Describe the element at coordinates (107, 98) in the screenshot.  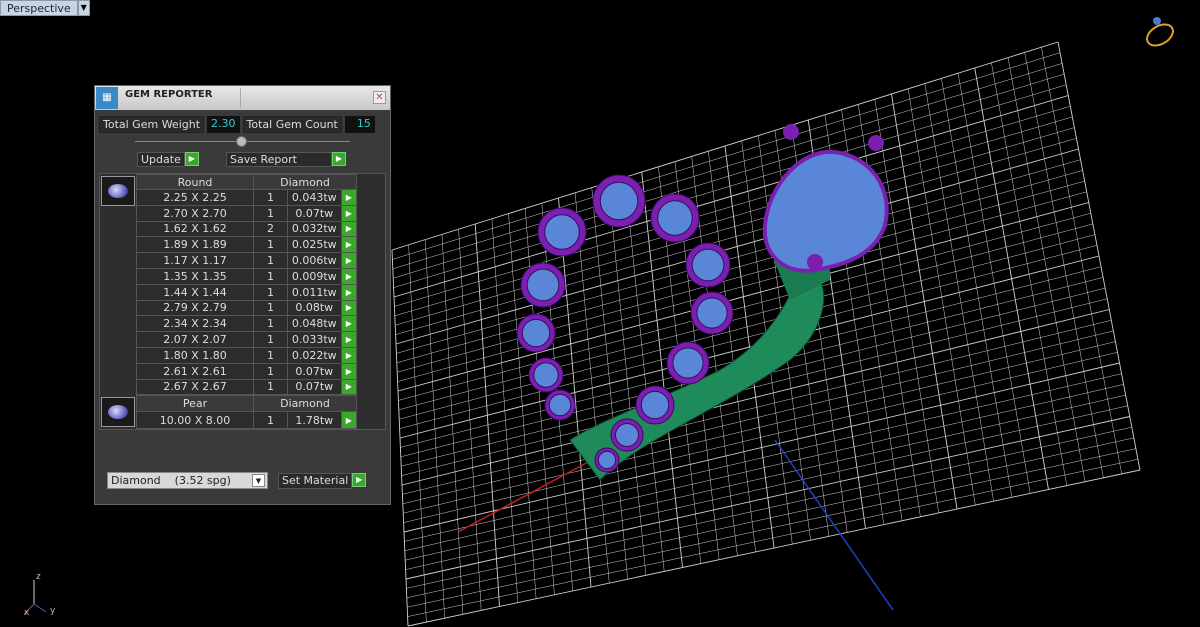
I see `gem-reporter-icon: ▦` at that location.